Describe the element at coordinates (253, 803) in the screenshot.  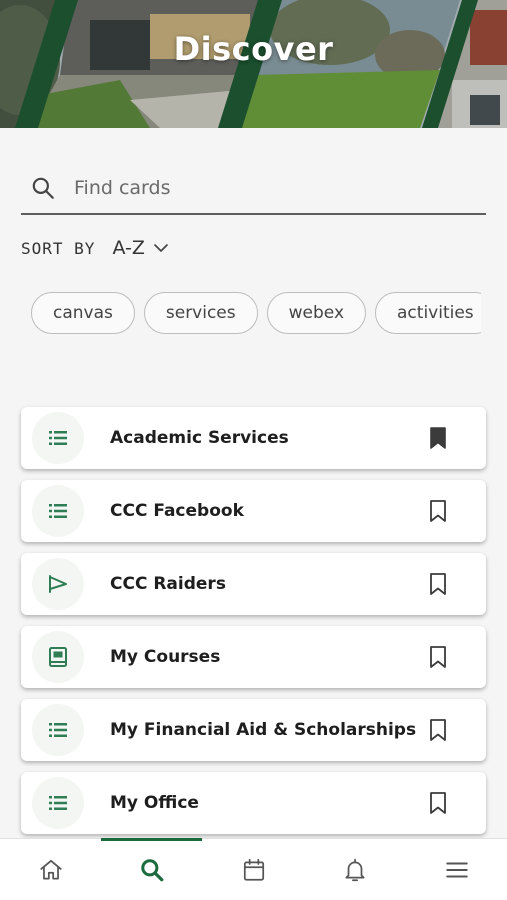
I see `card-my-office: My Office` at that location.